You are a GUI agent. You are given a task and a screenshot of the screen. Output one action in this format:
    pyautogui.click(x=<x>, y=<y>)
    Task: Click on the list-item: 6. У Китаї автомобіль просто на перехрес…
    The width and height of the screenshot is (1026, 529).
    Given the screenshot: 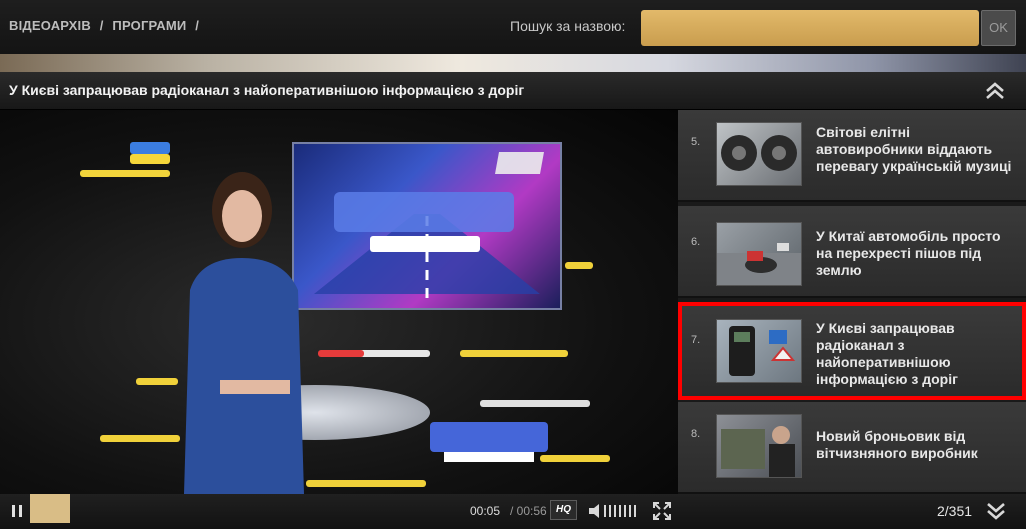 What is the action you would take?
    pyautogui.click(x=852, y=252)
    